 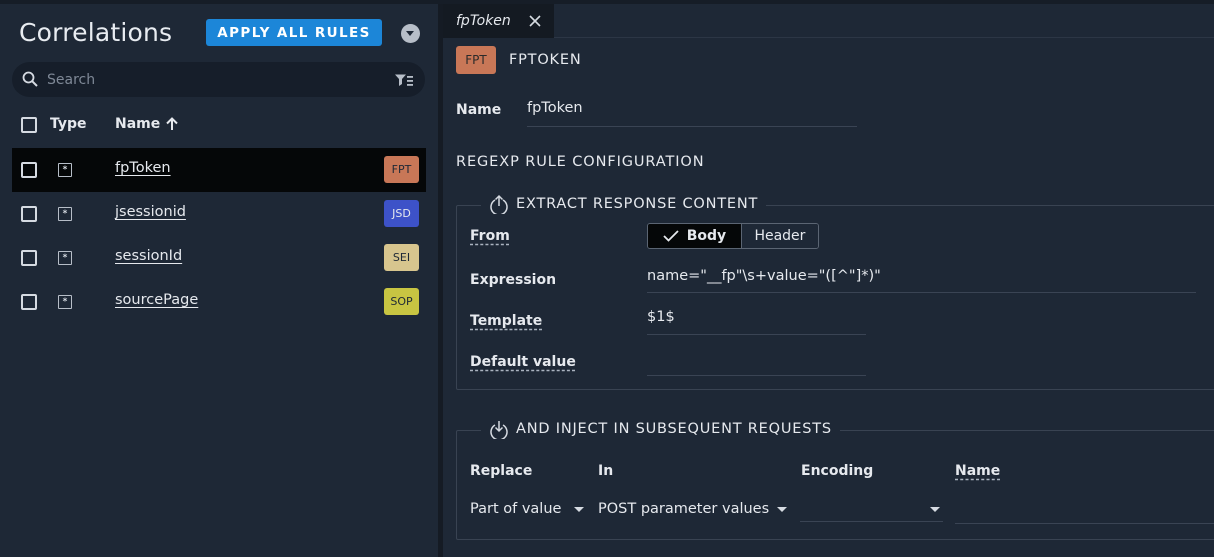 What do you see at coordinates (692, 113) in the screenshot?
I see `name-field: fpToken` at bounding box center [692, 113].